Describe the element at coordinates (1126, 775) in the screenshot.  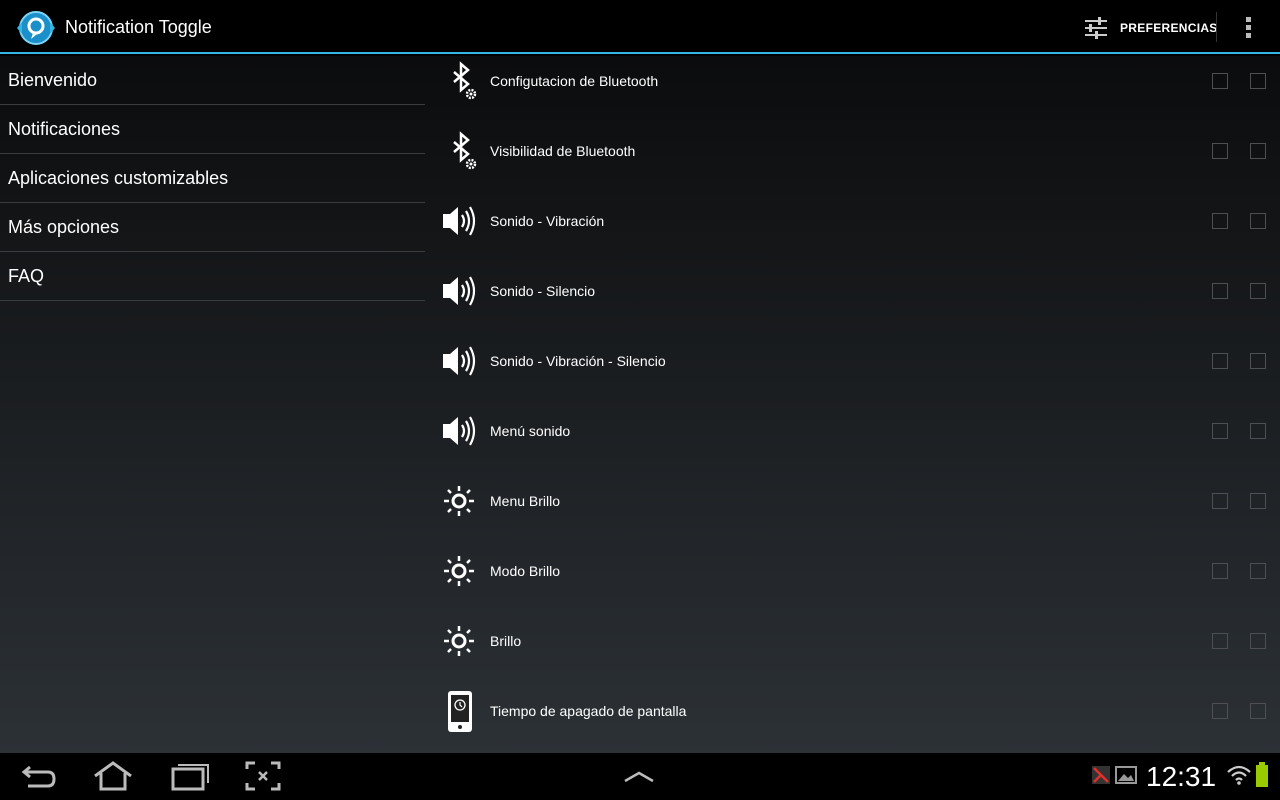
I see `image-icon` at that location.